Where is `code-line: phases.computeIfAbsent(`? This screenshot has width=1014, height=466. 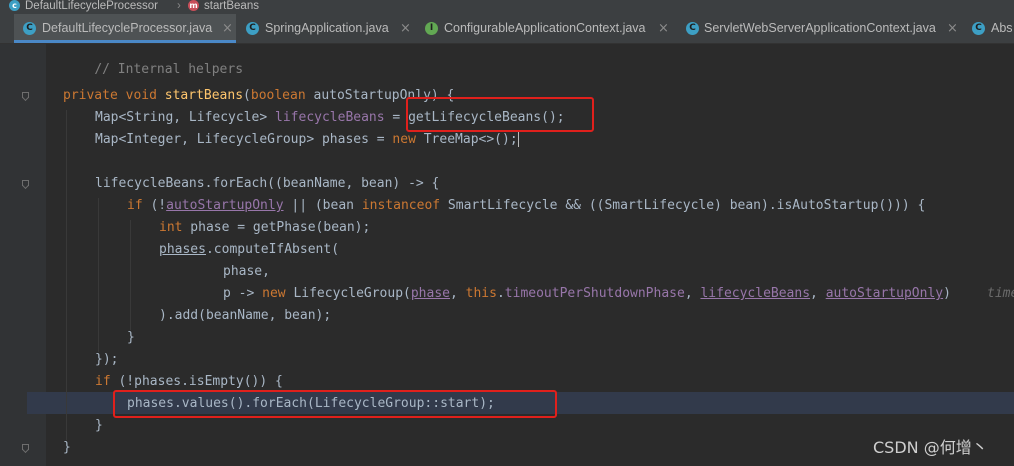 code-line: phases.computeIfAbsent( is located at coordinates (249, 250).